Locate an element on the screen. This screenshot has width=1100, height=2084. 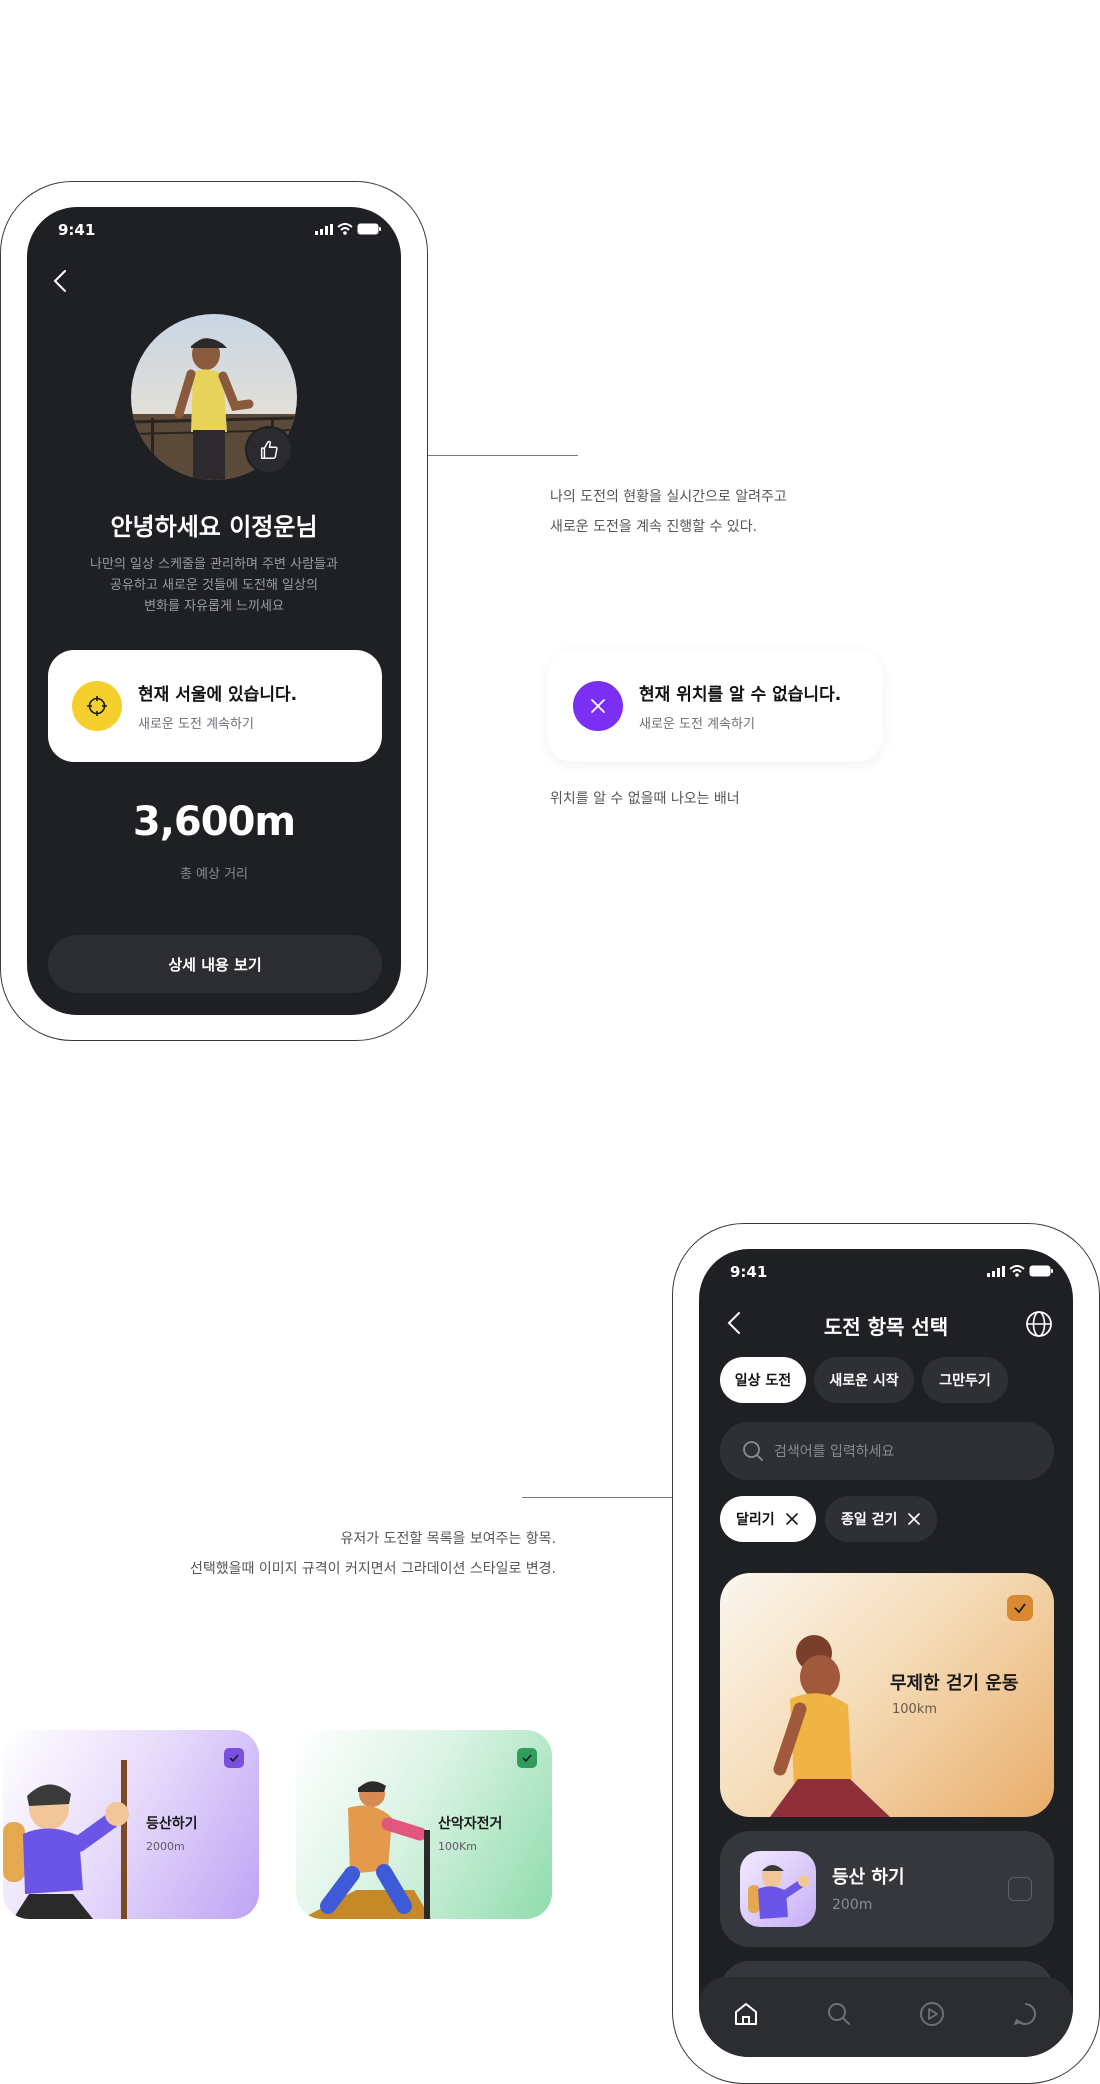
chip-running: 달리기 is located at coordinates (768, 1519).